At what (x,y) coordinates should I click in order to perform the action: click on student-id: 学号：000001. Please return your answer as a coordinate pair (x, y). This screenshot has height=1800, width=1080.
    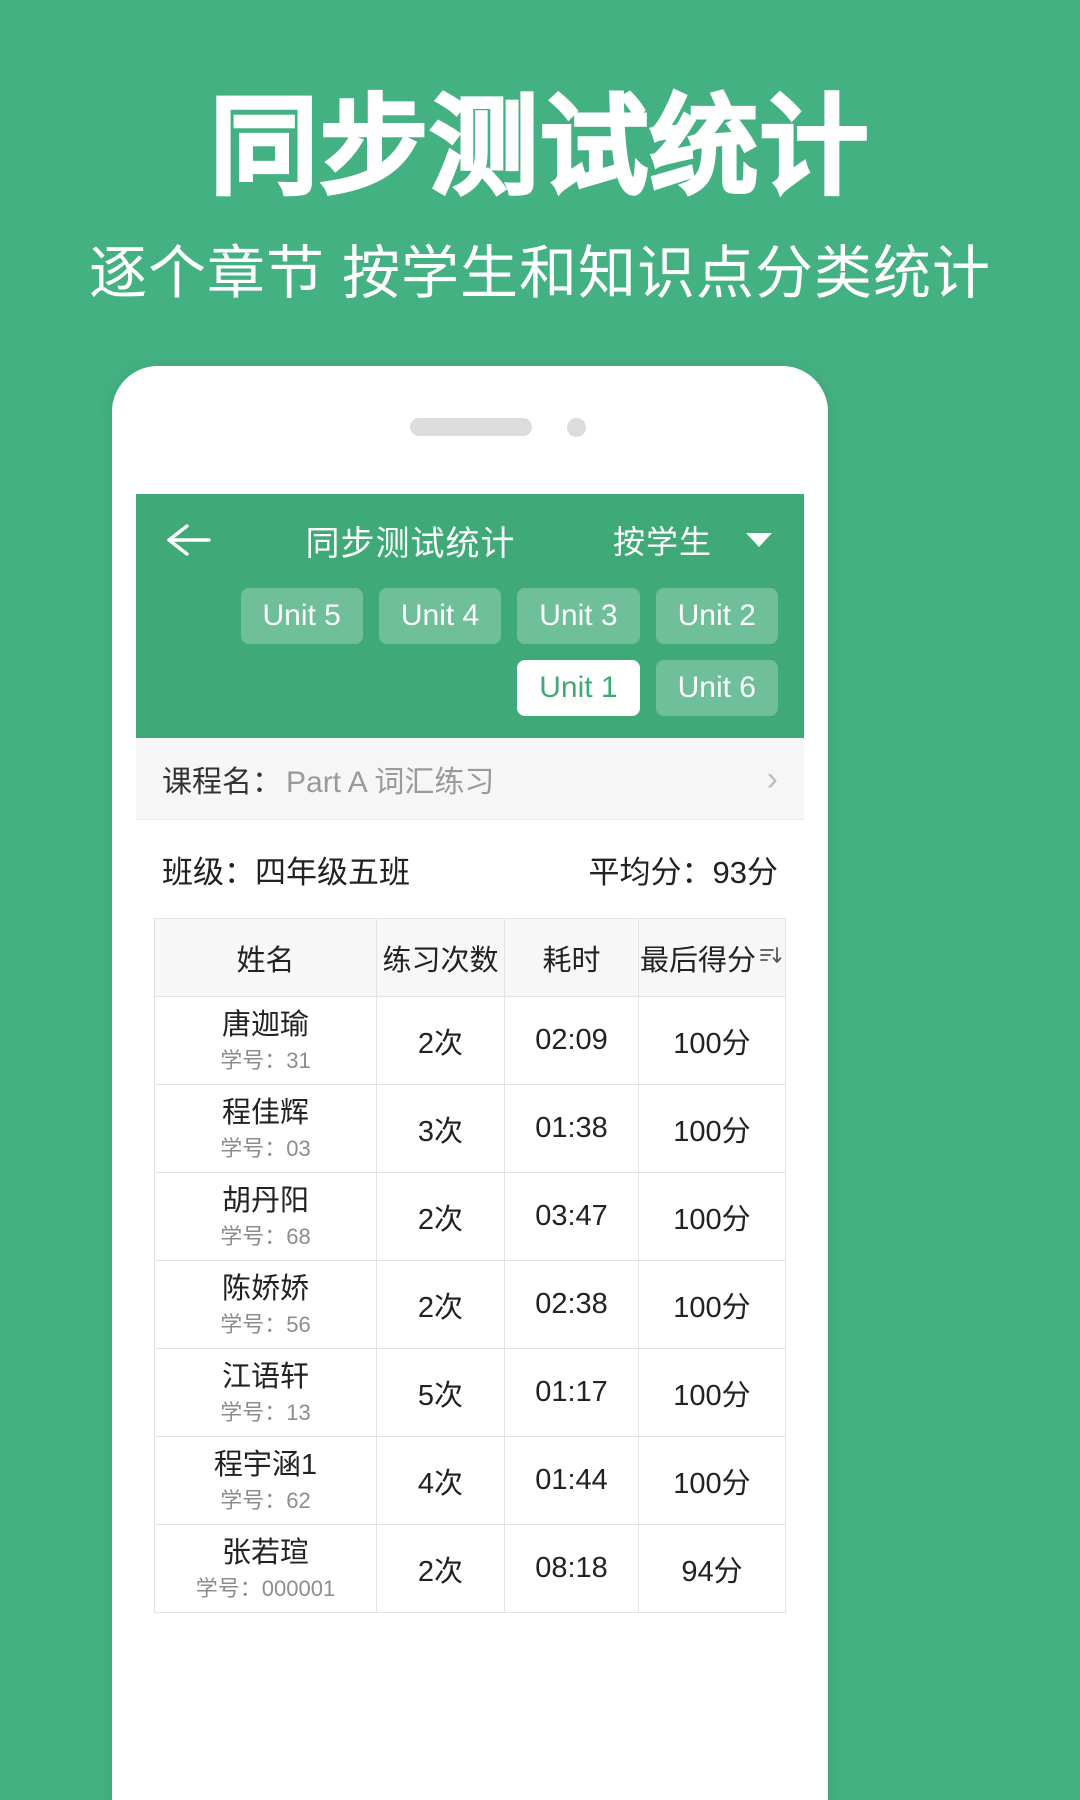
    Looking at the image, I should click on (265, 1588).